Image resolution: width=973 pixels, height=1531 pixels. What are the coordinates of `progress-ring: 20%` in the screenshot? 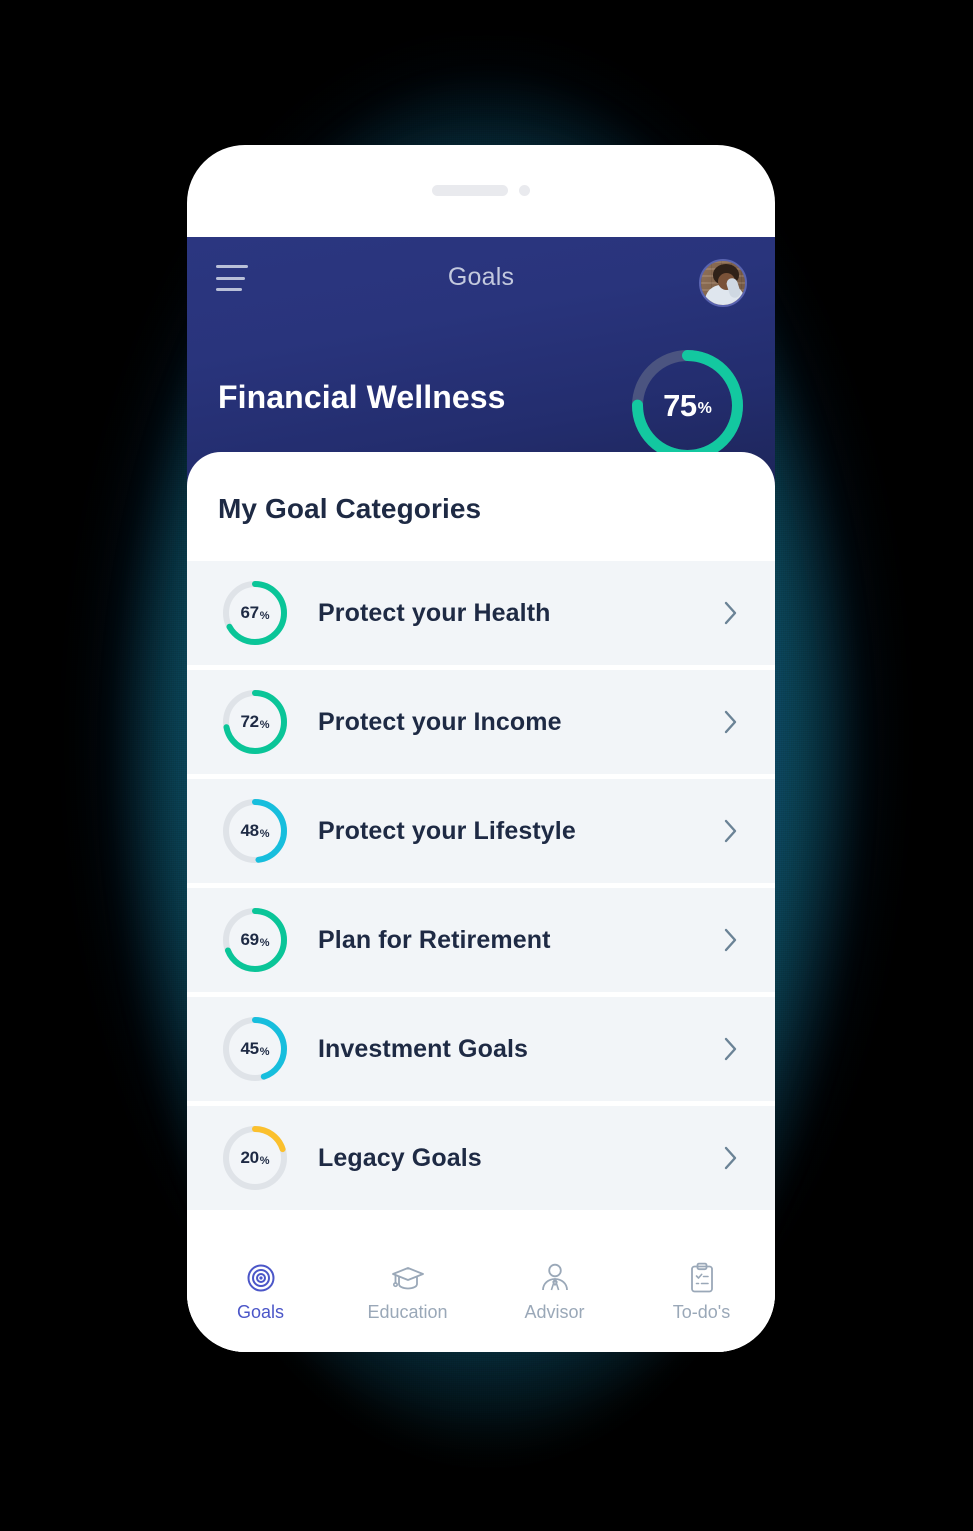 It's located at (255, 1158).